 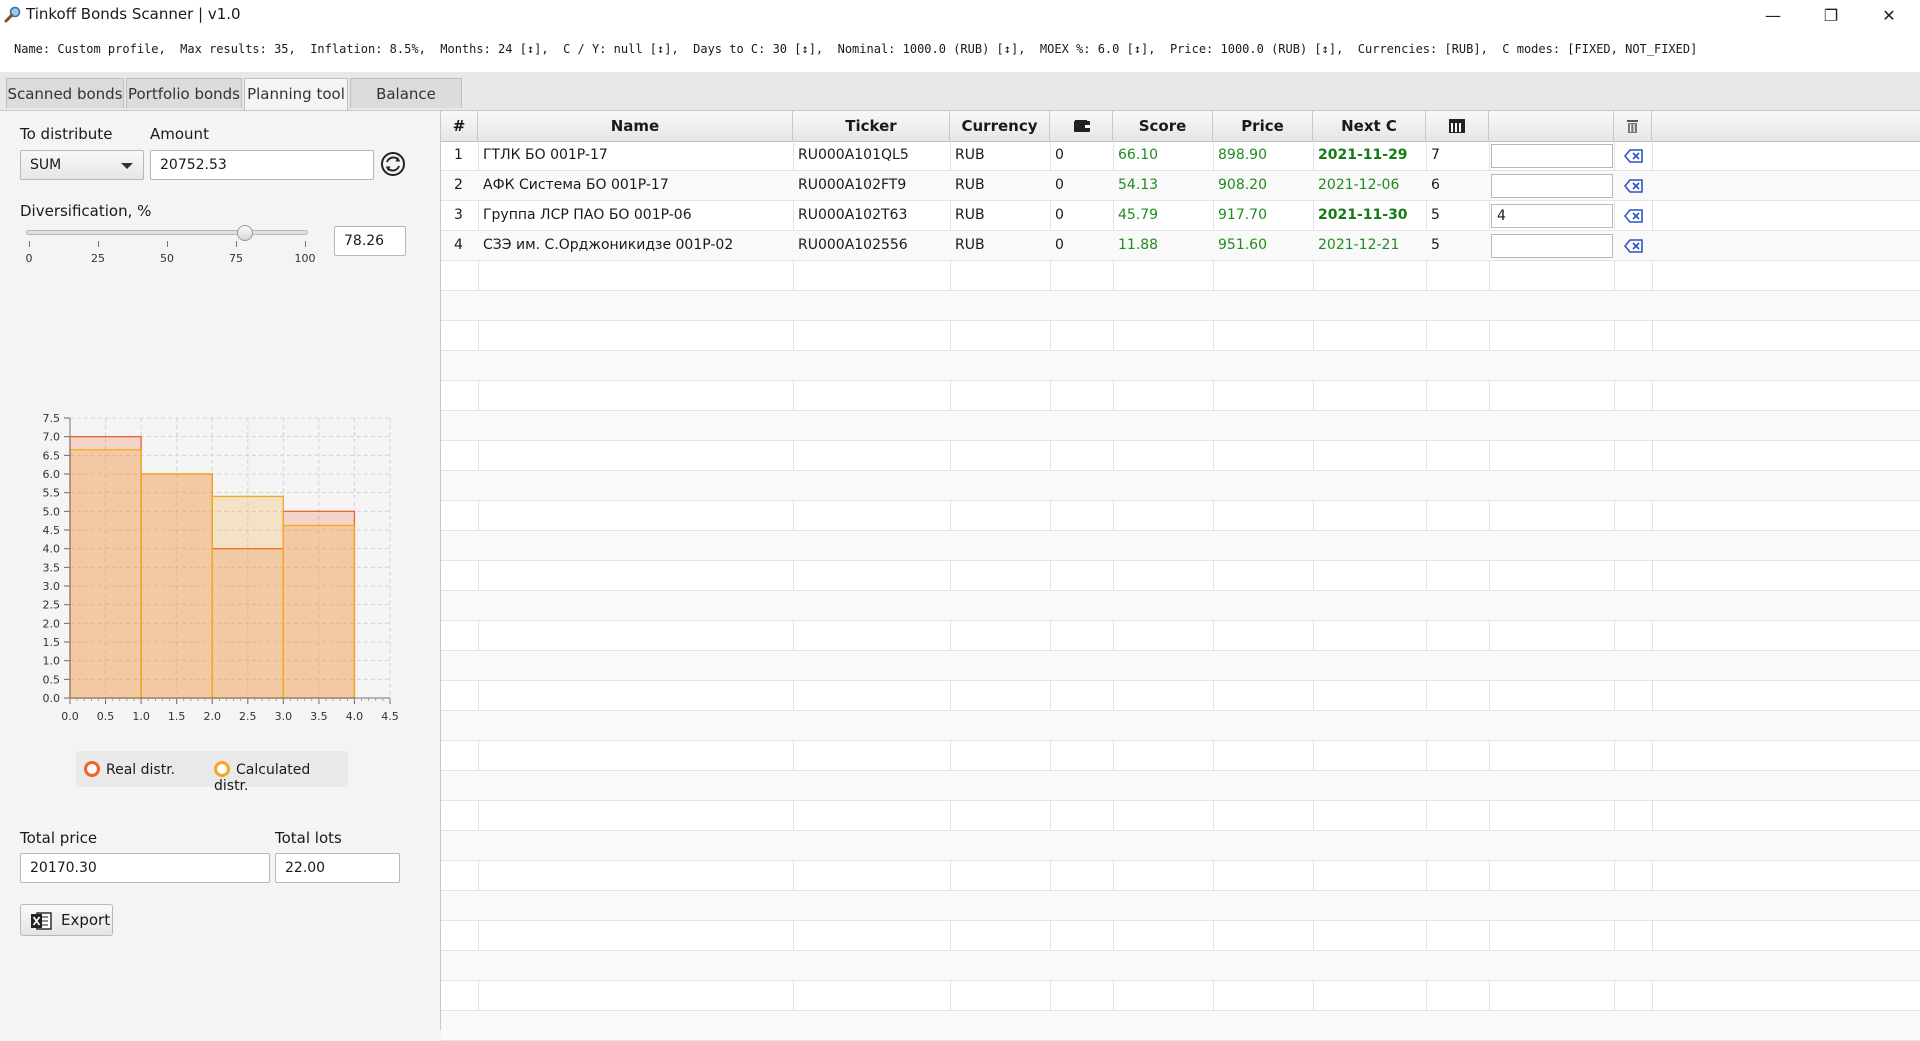 I want to click on minimize-button: —, so click(x=1773, y=15).